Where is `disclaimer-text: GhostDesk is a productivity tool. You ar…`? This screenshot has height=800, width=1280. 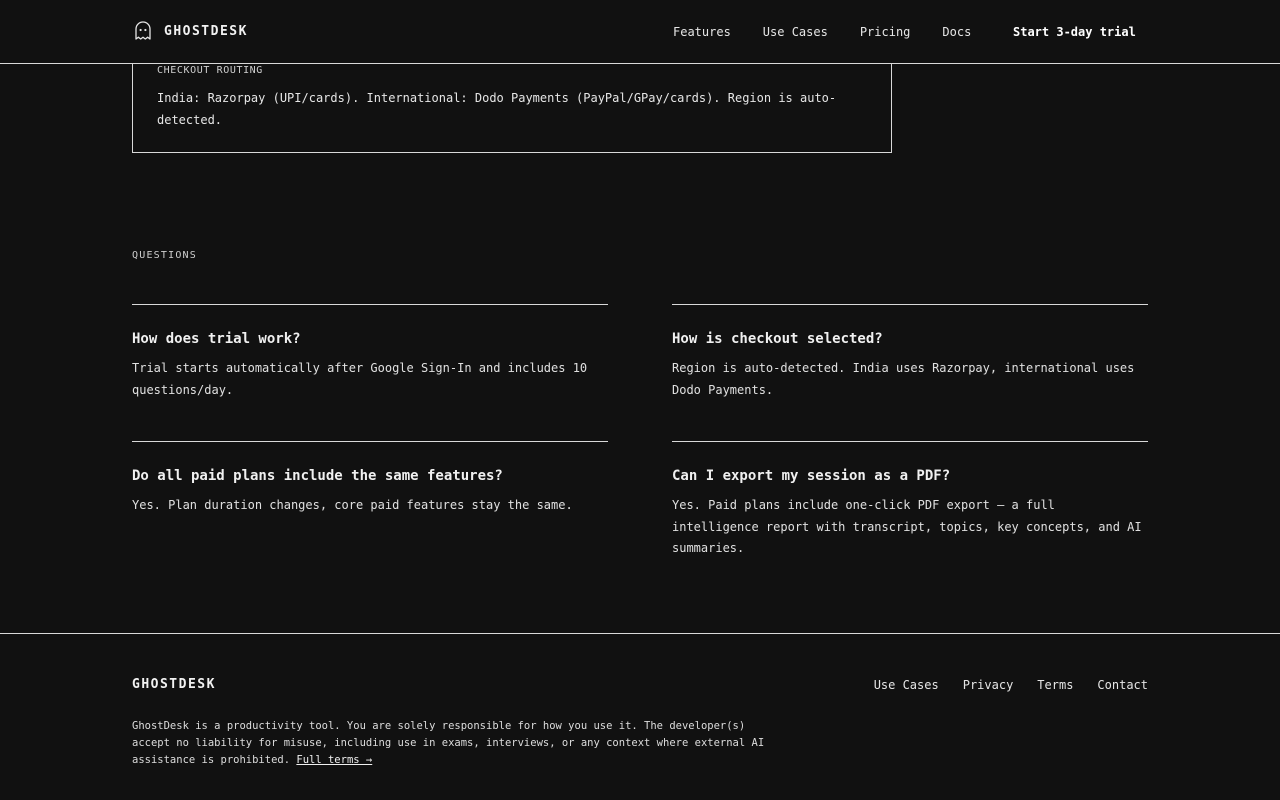
disclaimer-text: GhostDesk is a productivity tool. You ar… is located at coordinates (448, 743).